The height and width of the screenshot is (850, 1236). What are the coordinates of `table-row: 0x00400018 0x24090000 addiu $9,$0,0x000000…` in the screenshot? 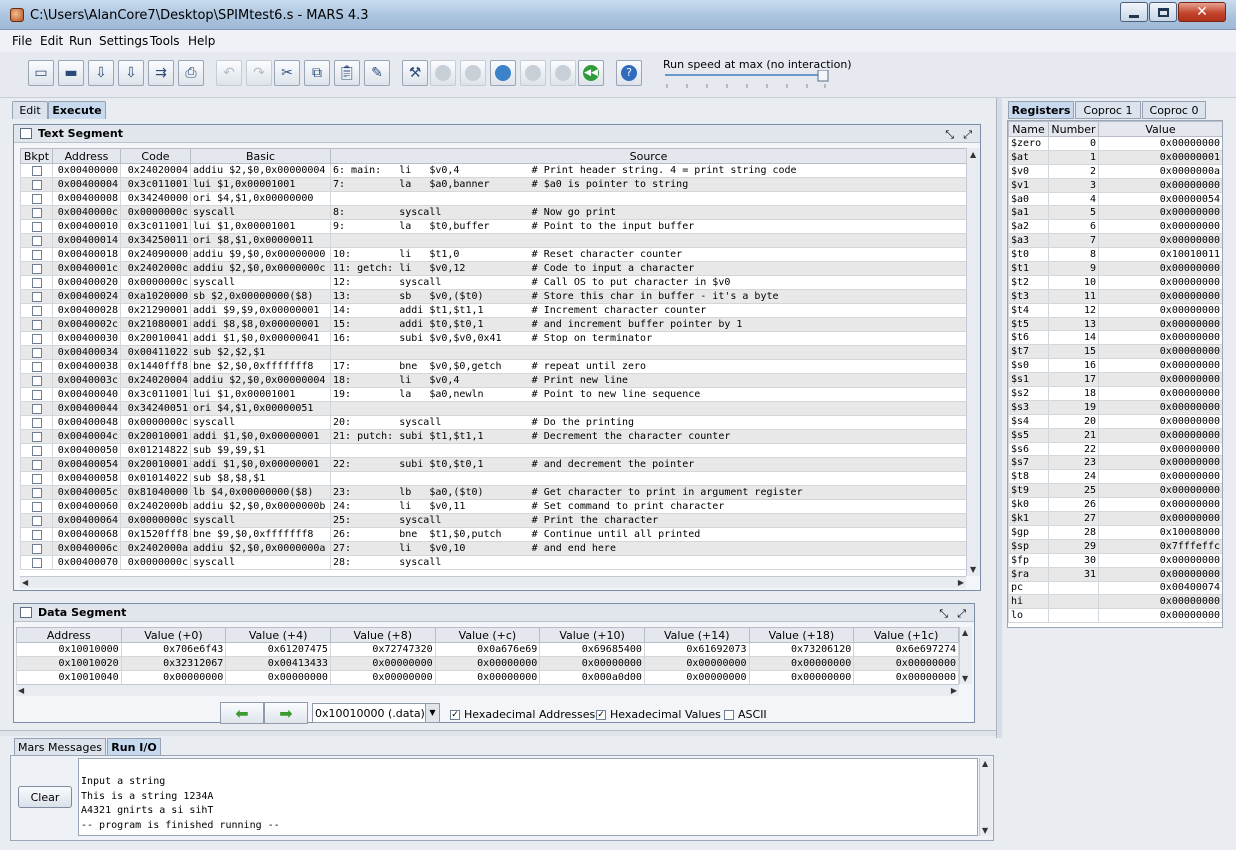 It's located at (493, 254).